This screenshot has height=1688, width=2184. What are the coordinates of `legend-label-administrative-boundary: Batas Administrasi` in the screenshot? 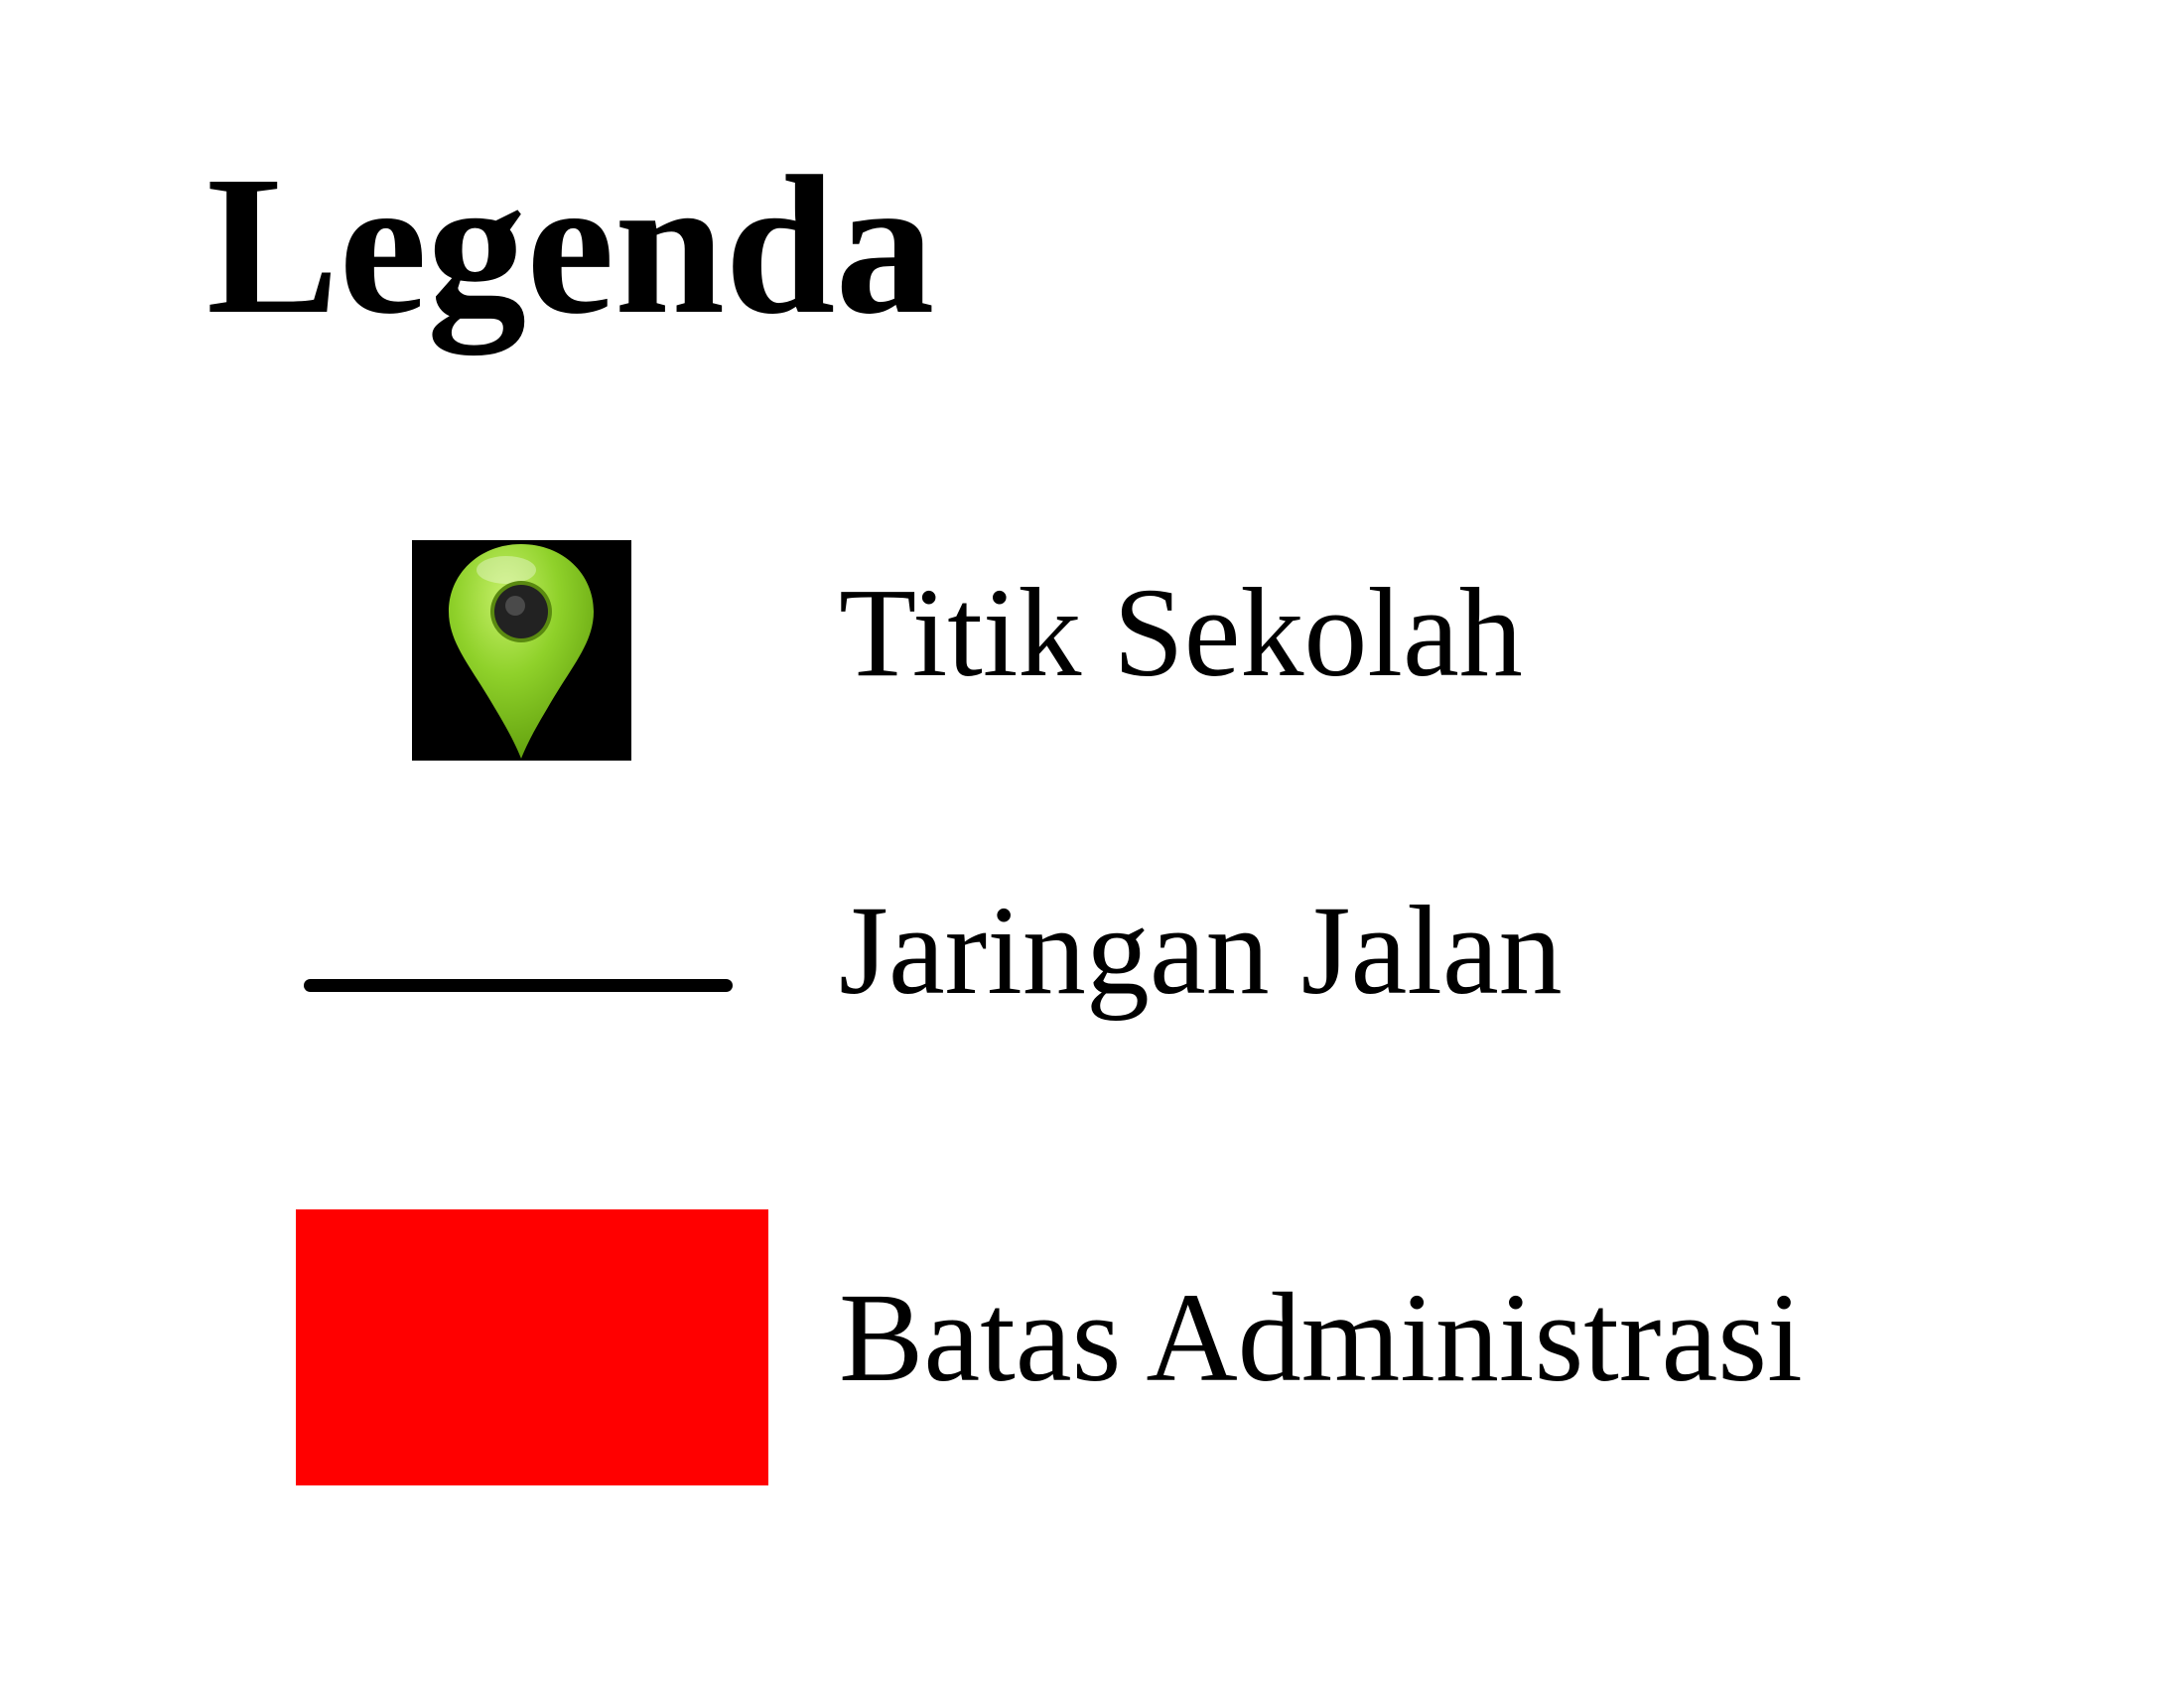 It's located at (1321, 1337).